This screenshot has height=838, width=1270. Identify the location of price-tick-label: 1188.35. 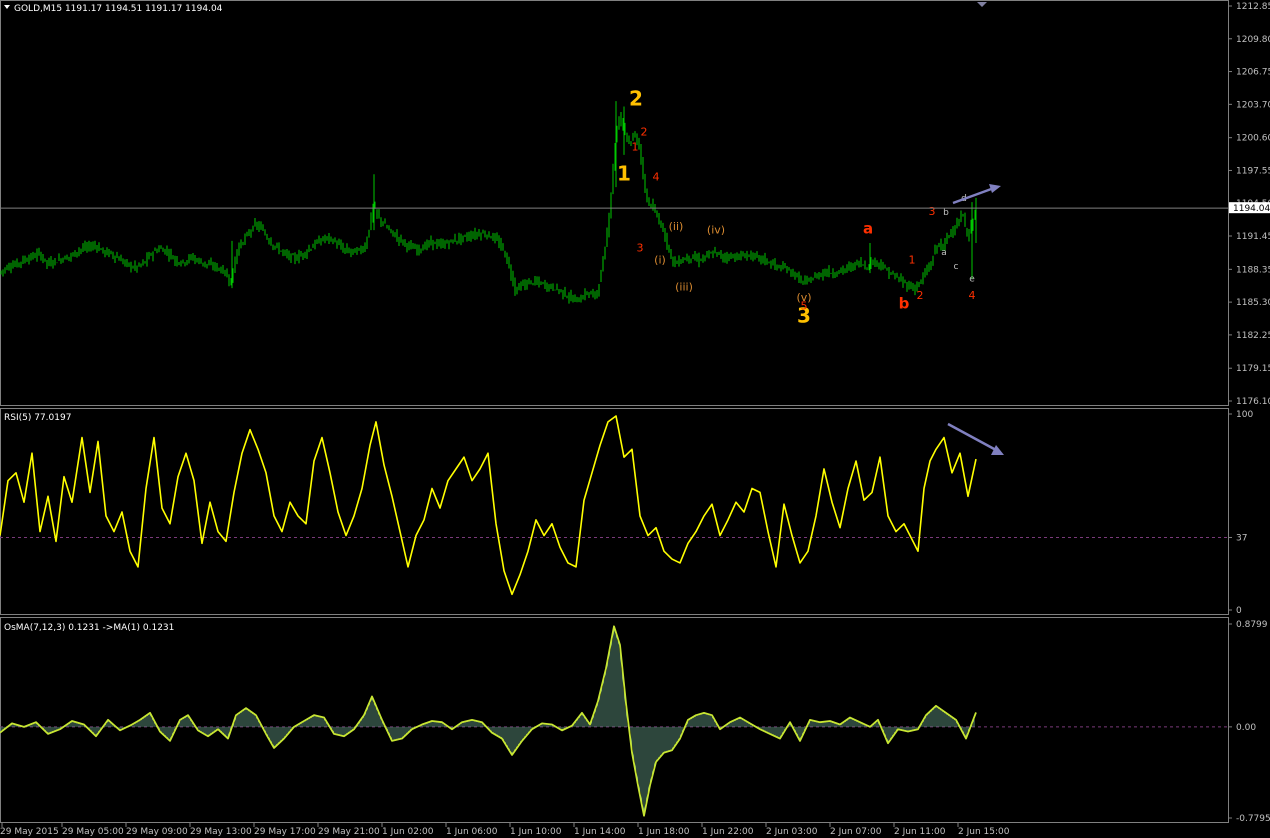
(1253, 270).